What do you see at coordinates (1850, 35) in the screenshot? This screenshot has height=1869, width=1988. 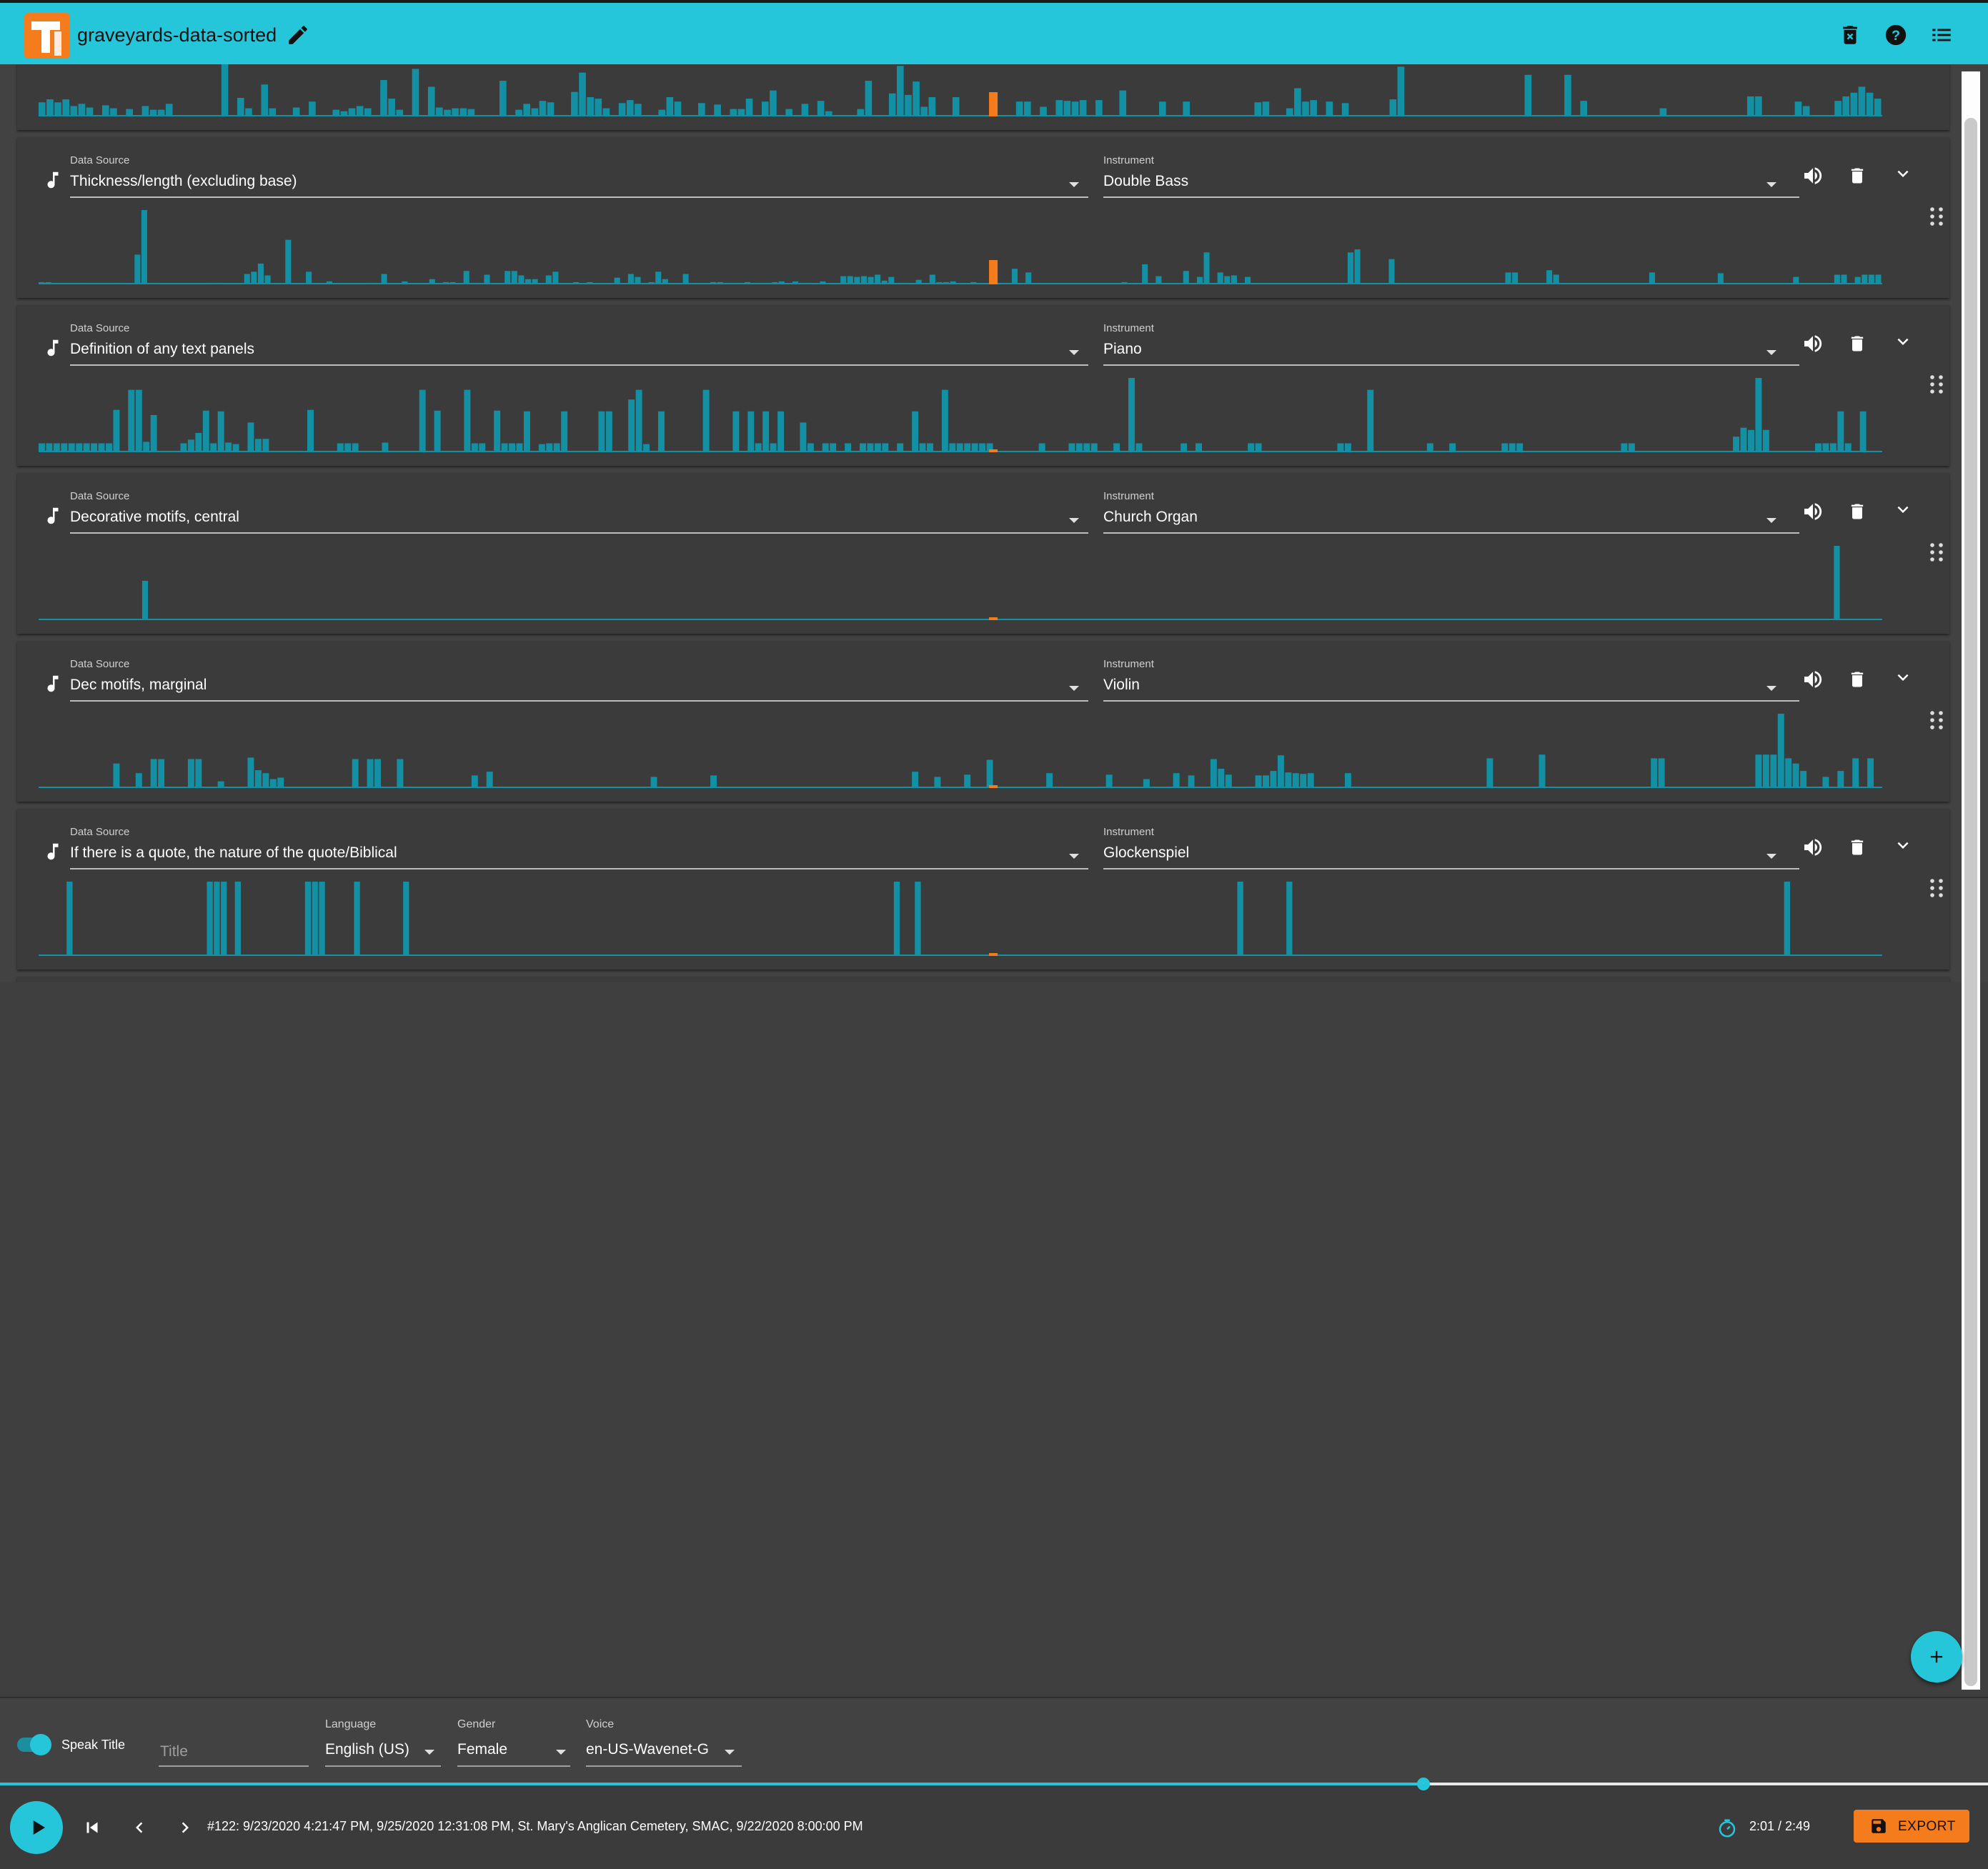 I see `delete-project-icon` at bounding box center [1850, 35].